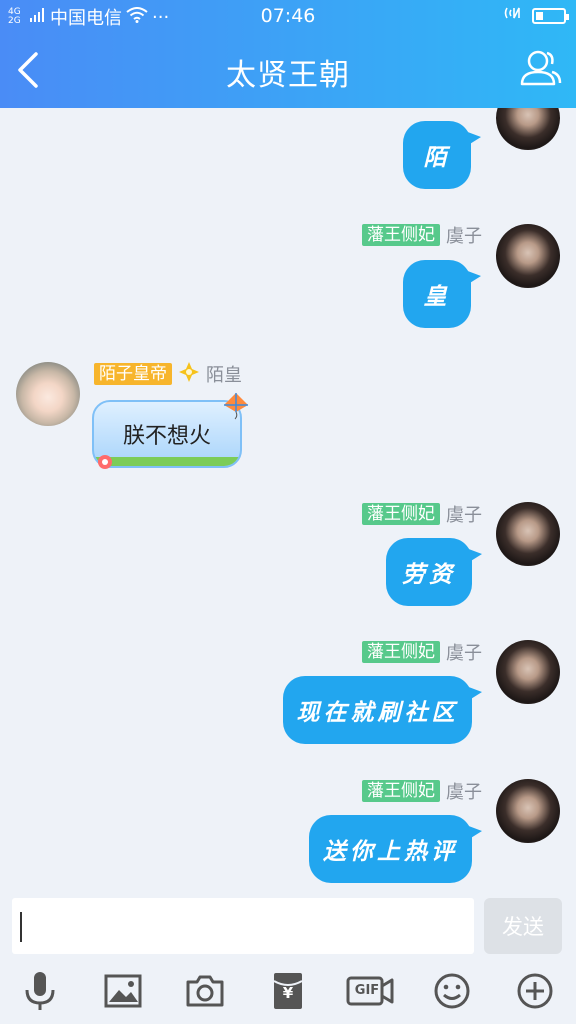 The width and height of the screenshot is (576, 1024). I want to click on red-packet-symbol: ¥, so click(288, 993).